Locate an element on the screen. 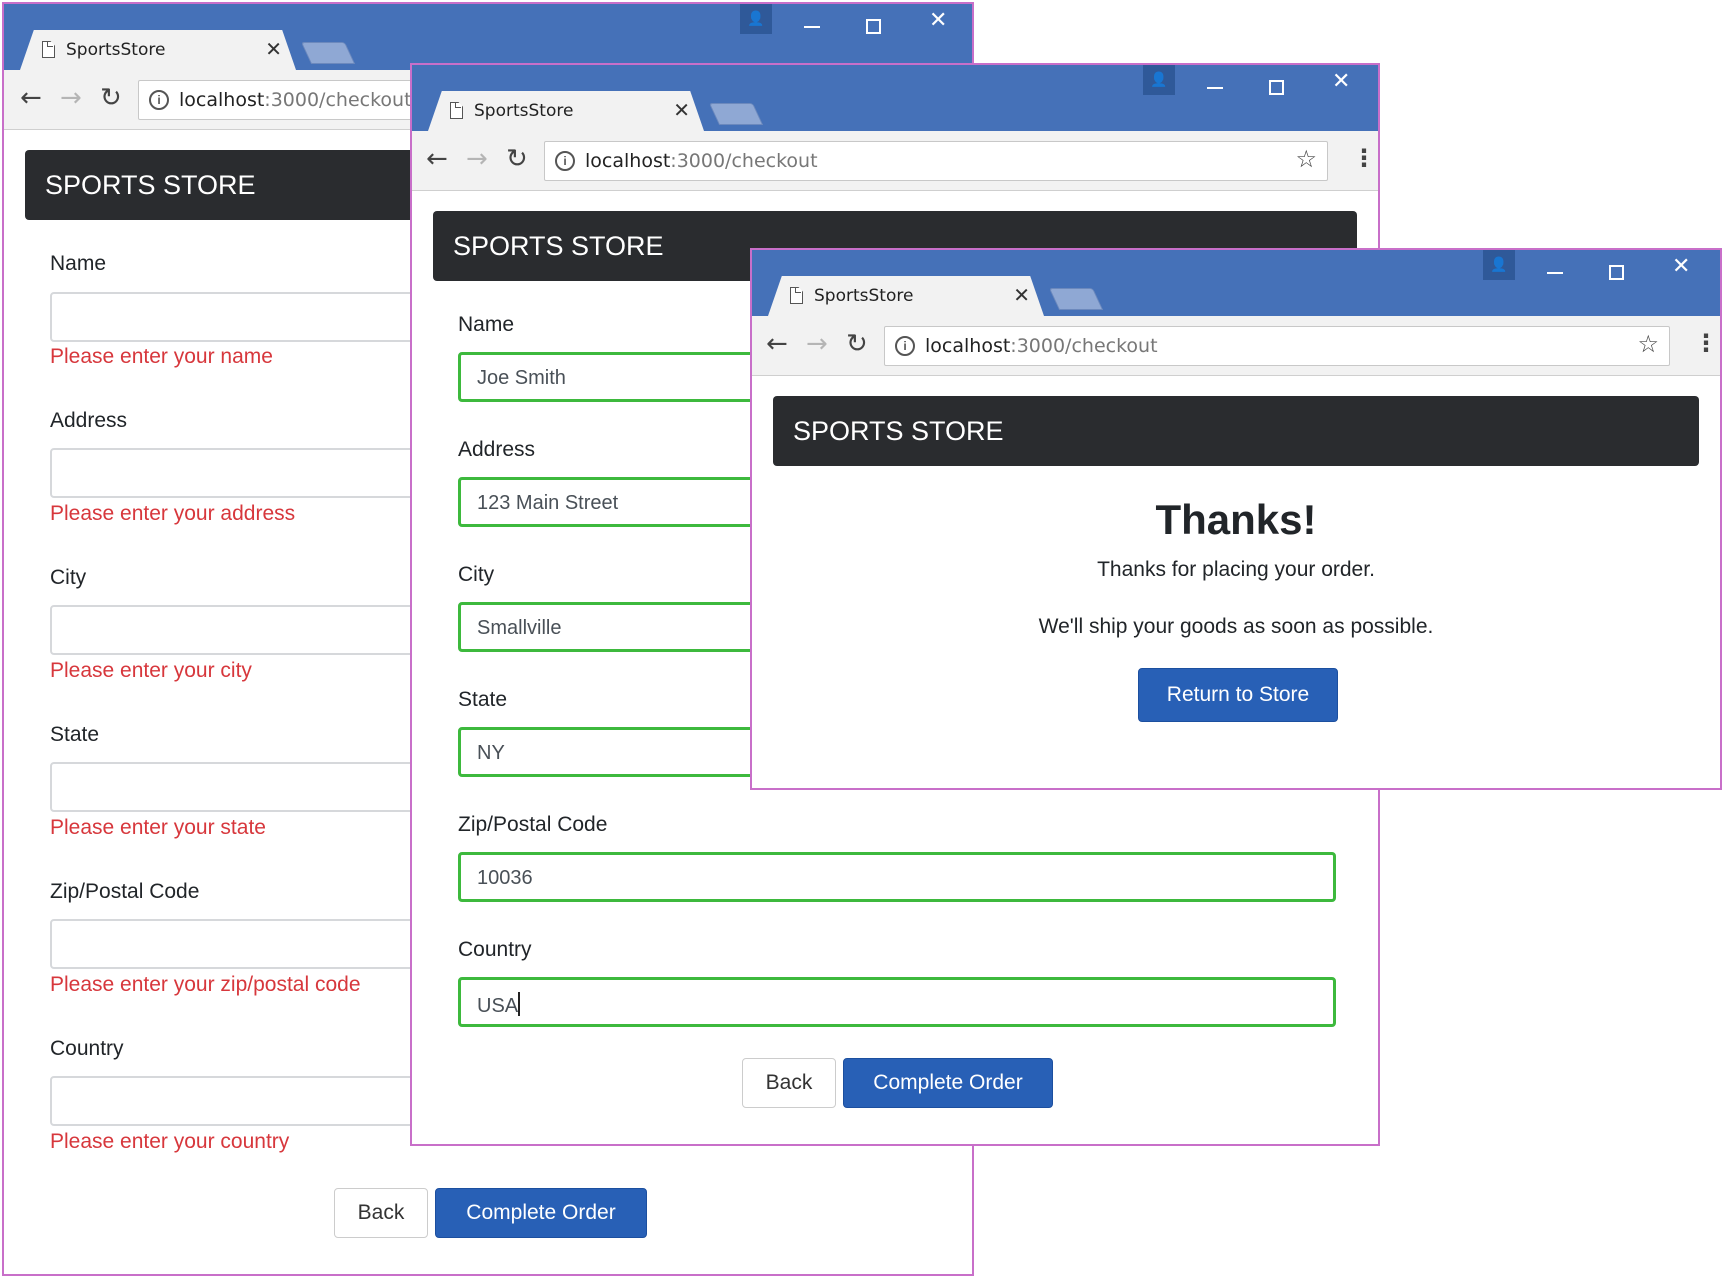 The height and width of the screenshot is (1277, 1725). return-to-store-button: Return to Store is located at coordinates (1238, 695).